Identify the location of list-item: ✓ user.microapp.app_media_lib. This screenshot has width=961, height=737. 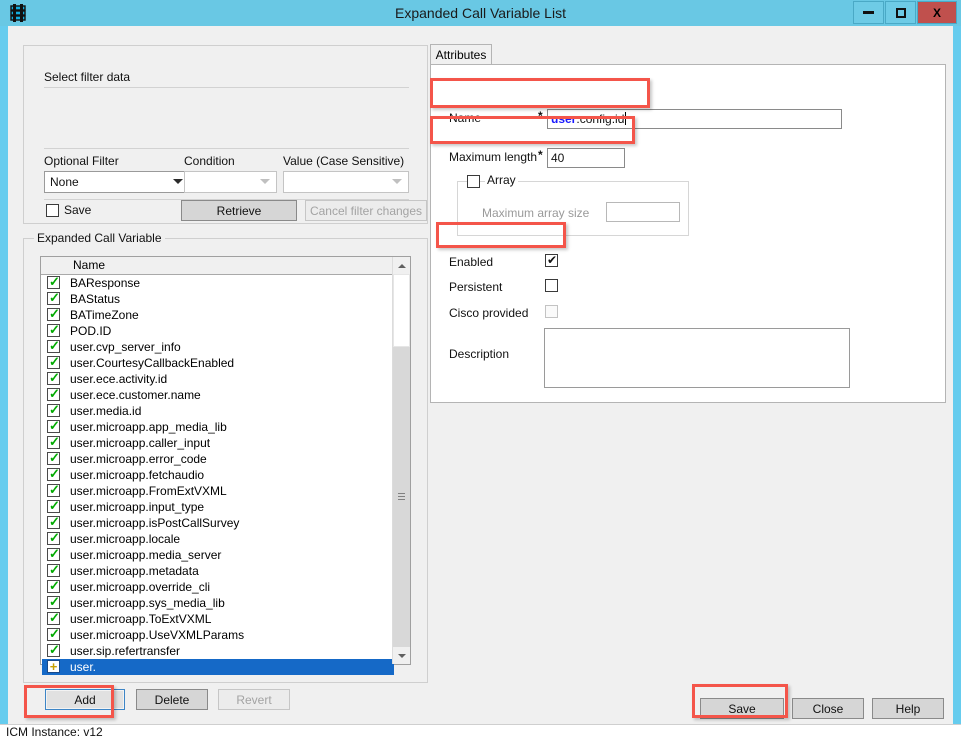
(218, 427).